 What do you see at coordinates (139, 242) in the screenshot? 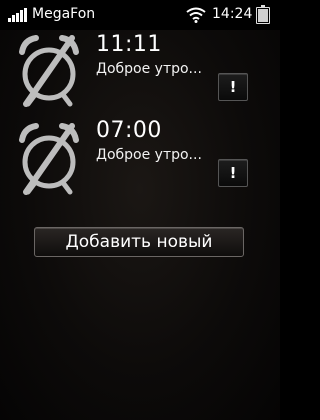
I see `add-new-alarm-button: Добавить новый` at bounding box center [139, 242].